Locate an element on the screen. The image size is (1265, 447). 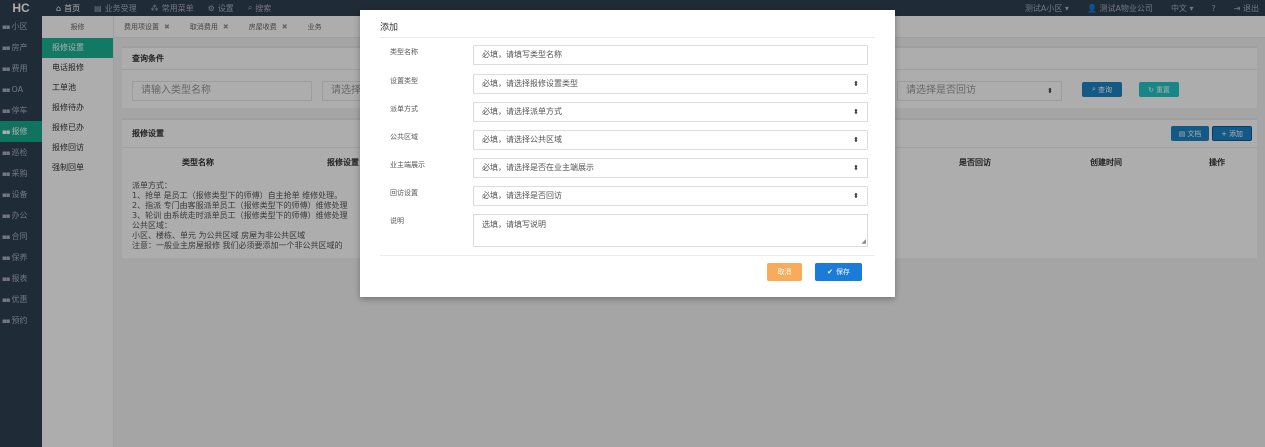
form-row-setting-type: 设置类型 必填，请选择报修设置类型 ⬍ is located at coordinates (624, 84).